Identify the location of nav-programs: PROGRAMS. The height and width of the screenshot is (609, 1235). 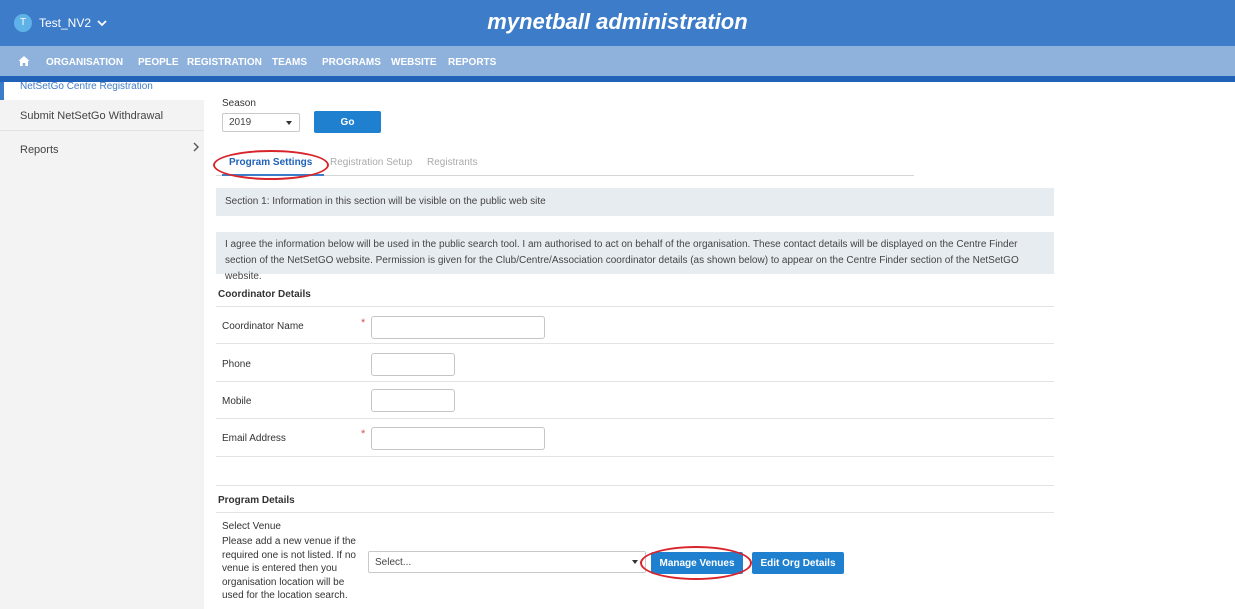
(351, 62).